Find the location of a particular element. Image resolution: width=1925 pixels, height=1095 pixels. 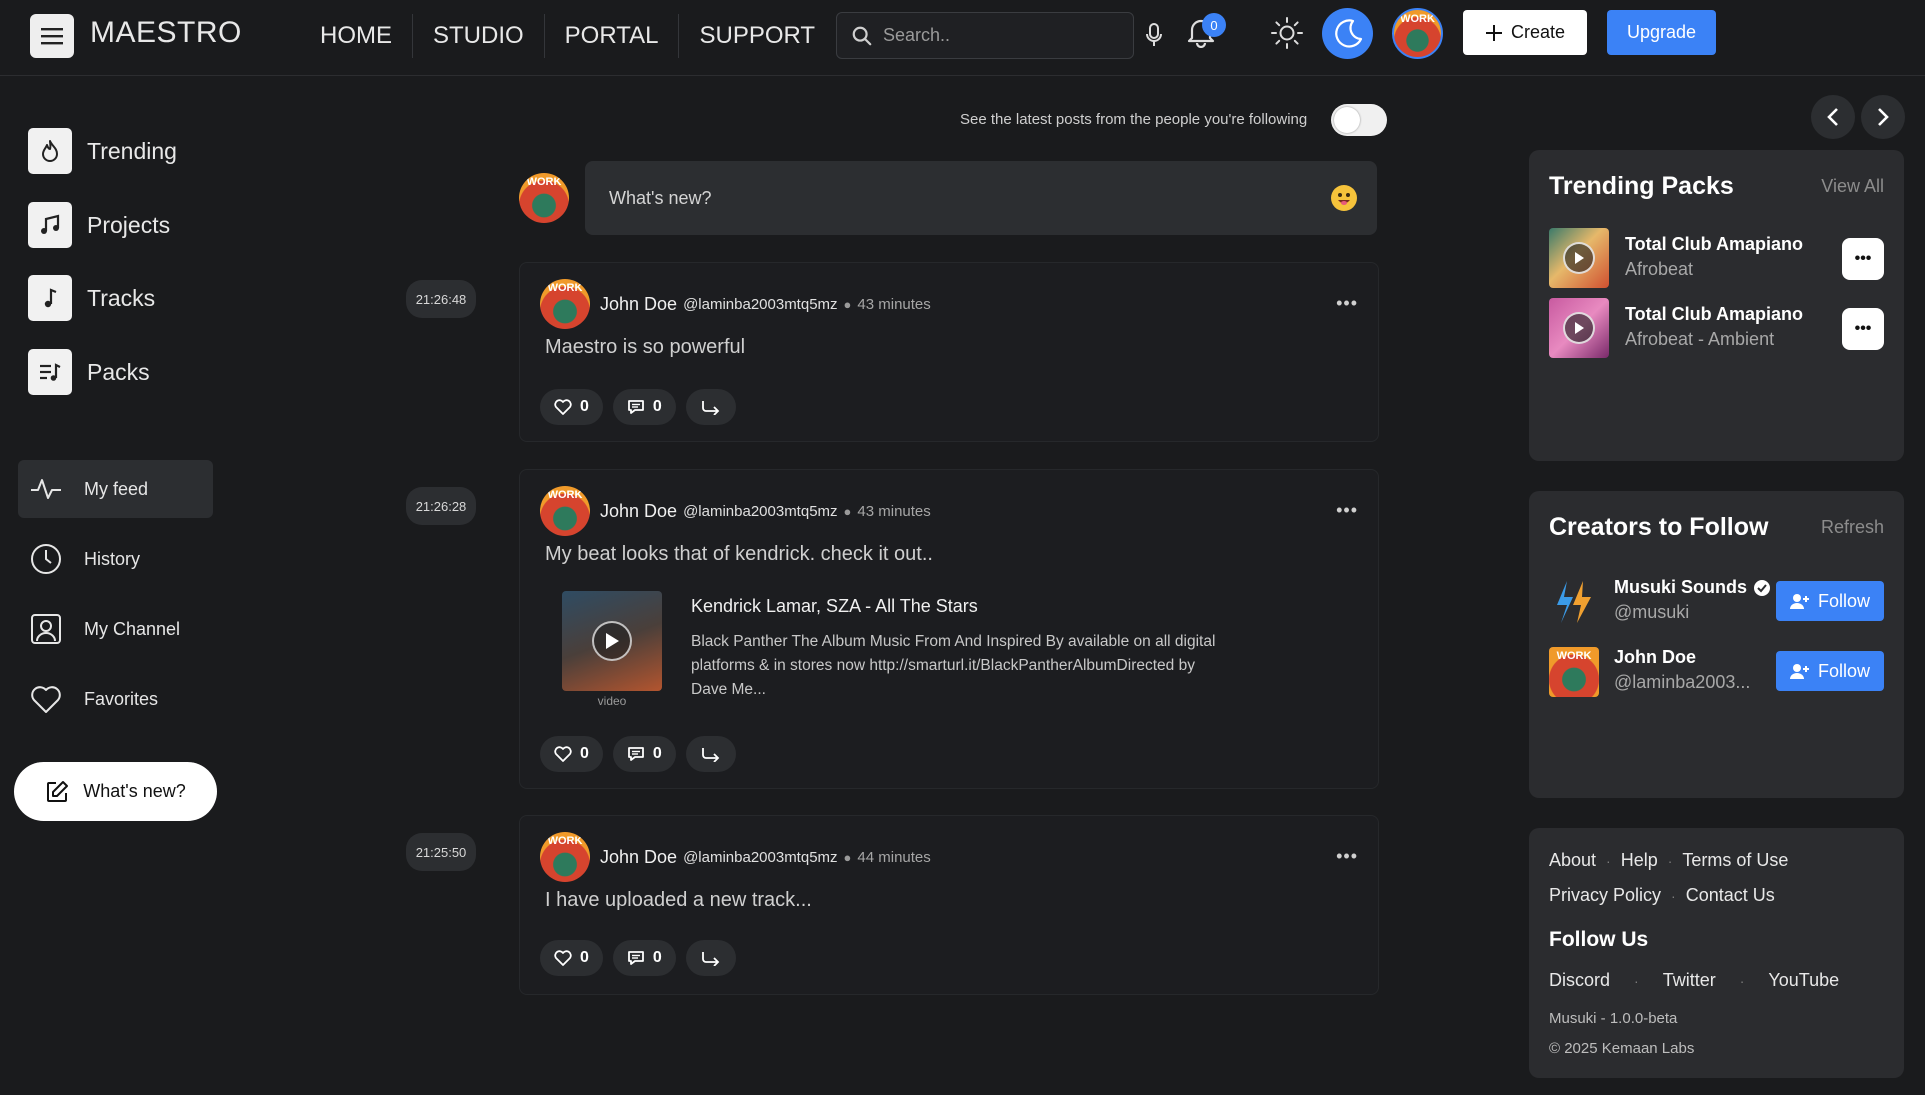

user-plus-icon is located at coordinates (1799, 601).